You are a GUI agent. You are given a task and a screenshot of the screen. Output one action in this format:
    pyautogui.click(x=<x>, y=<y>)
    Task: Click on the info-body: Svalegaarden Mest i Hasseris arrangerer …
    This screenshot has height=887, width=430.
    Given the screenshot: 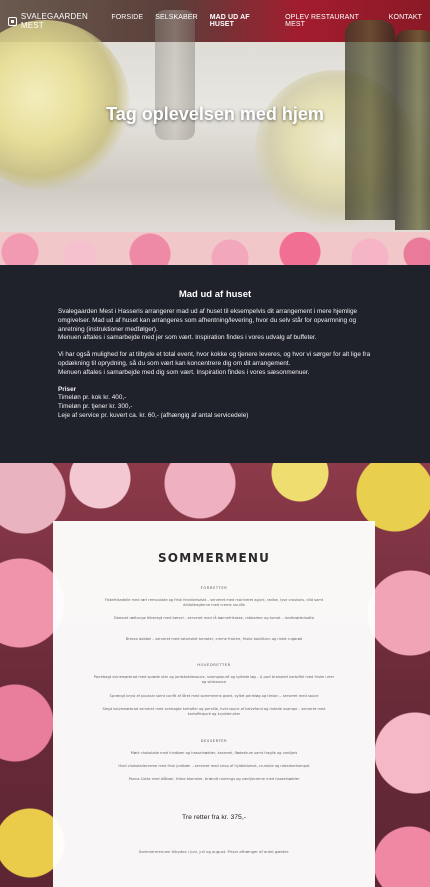 What is the action you would take?
    pyautogui.click(x=218, y=368)
    